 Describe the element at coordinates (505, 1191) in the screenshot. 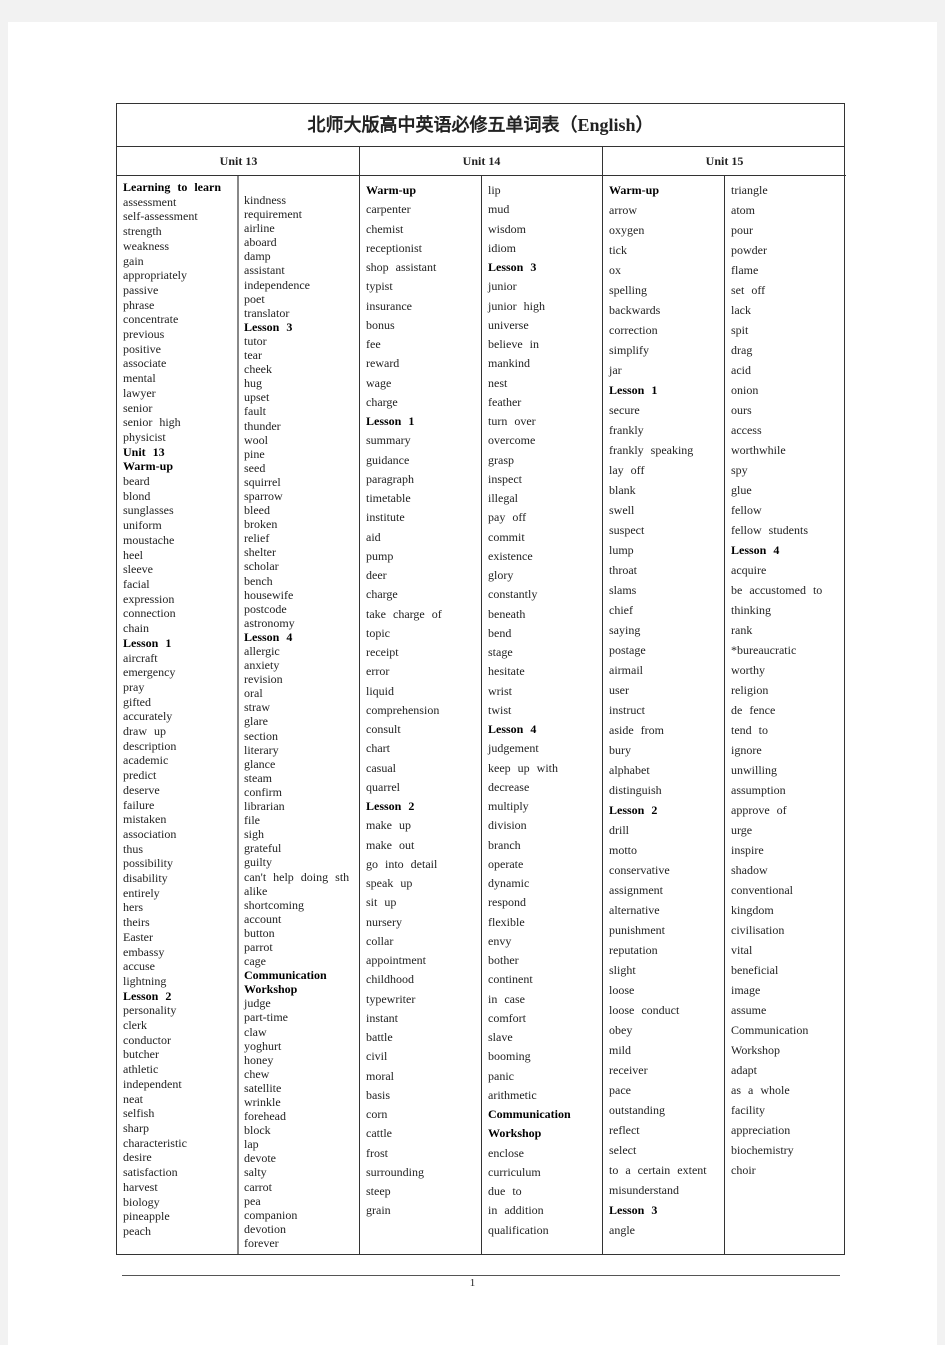

I see `vocabulary-word: due to` at that location.